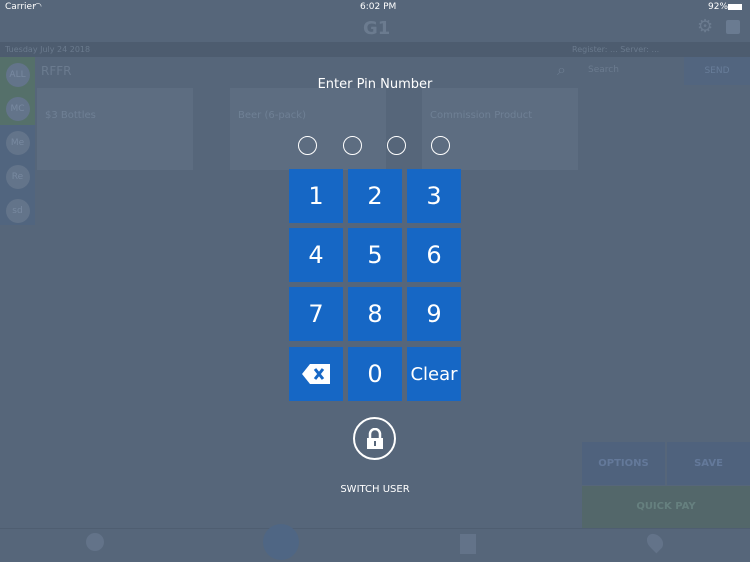  I want to click on search-input: Search, so click(603, 70).